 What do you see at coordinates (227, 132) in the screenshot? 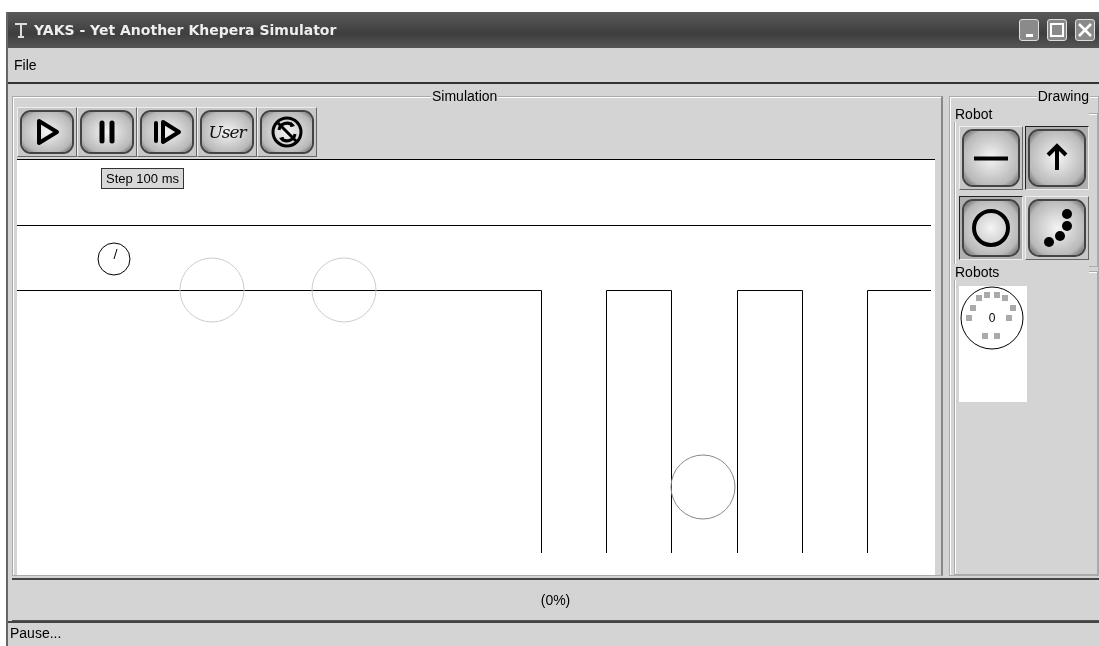
I see `user-button: User` at bounding box center [227, 132].